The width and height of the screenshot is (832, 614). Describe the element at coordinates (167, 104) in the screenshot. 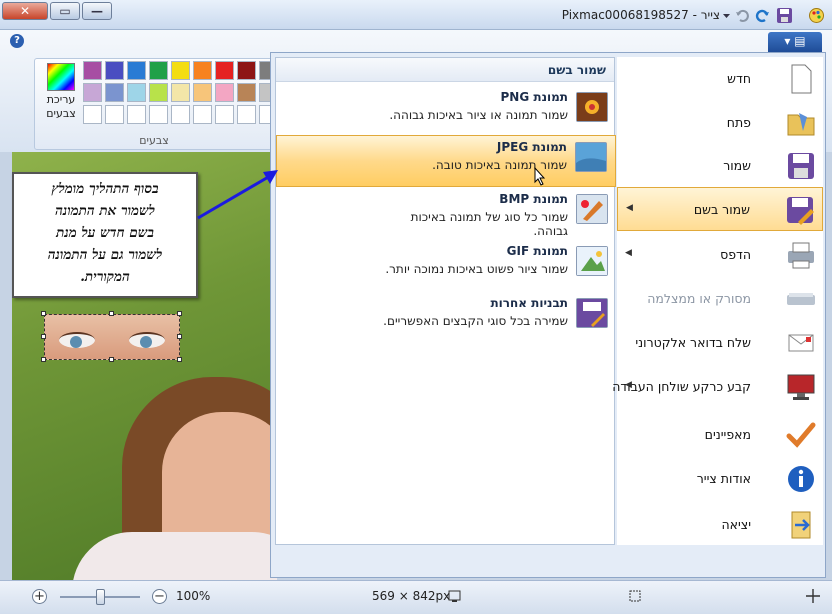

I see `colors-group: עריכת צבעים צבעים` at that location.